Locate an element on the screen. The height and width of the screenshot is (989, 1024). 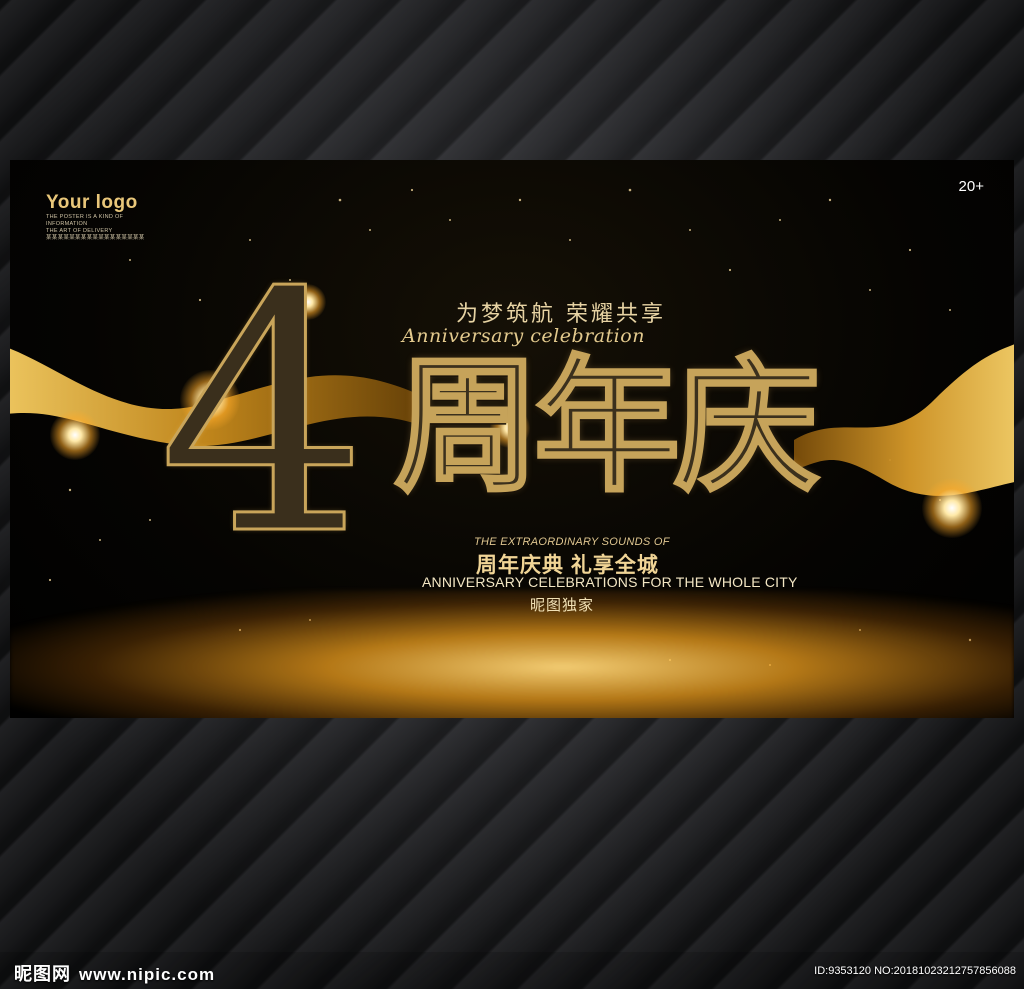
watermark-brand: 昵图网 www.nipic.com is located at coordinates (114, 973).